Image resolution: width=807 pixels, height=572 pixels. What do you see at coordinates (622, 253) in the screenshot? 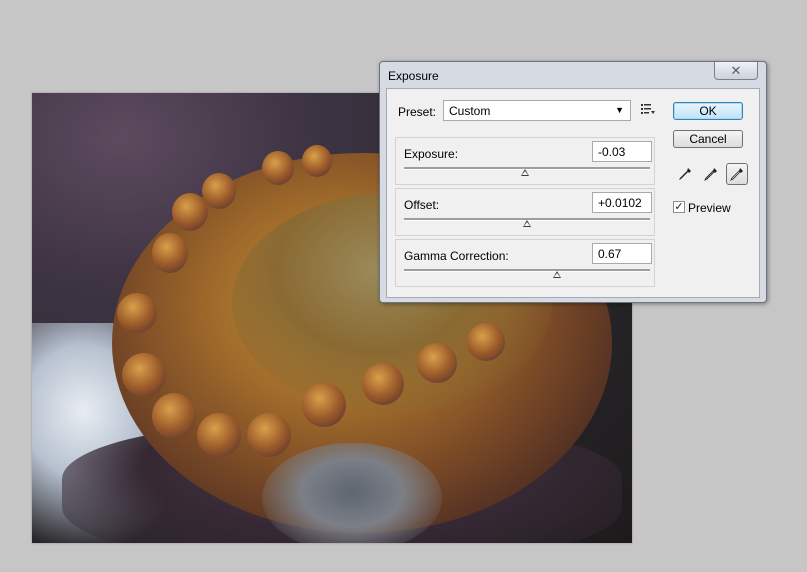
I see `gamma-input: 0.67` at bounding box center [622, 253].